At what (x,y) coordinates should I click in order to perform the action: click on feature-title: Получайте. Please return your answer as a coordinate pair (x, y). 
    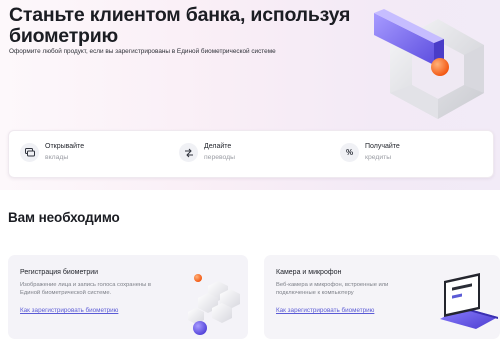
    Looking at the image, I should click on (382, 146).